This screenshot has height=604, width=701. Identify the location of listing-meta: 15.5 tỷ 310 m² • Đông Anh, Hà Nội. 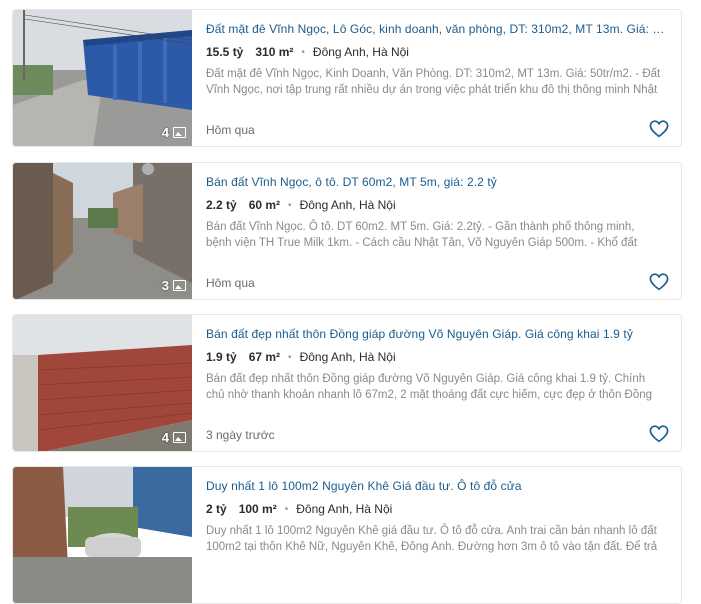
(307, 52).